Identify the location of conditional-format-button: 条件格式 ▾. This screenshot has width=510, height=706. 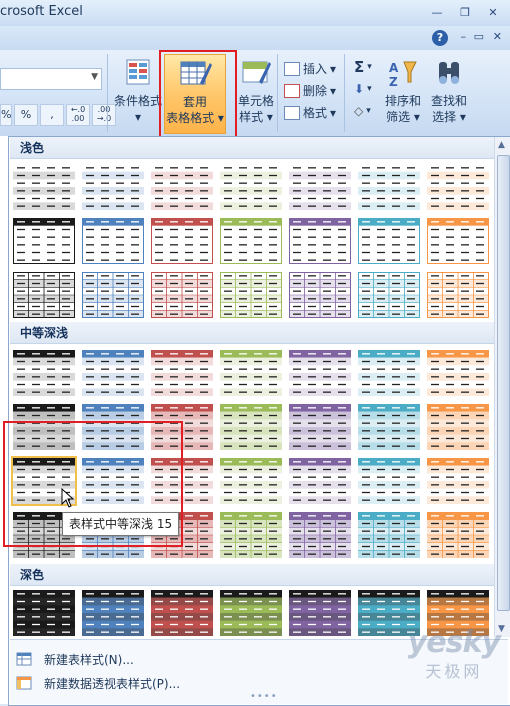
(138, 93).